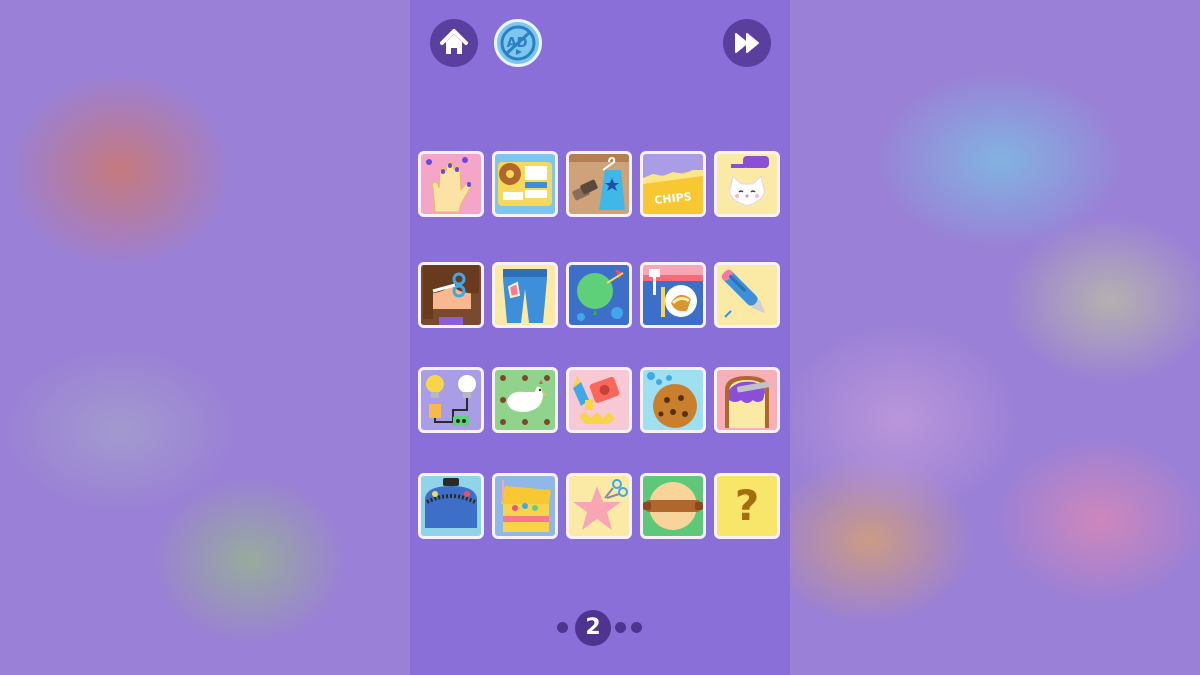  I want to click on level-tile-star, so click(599, 506).